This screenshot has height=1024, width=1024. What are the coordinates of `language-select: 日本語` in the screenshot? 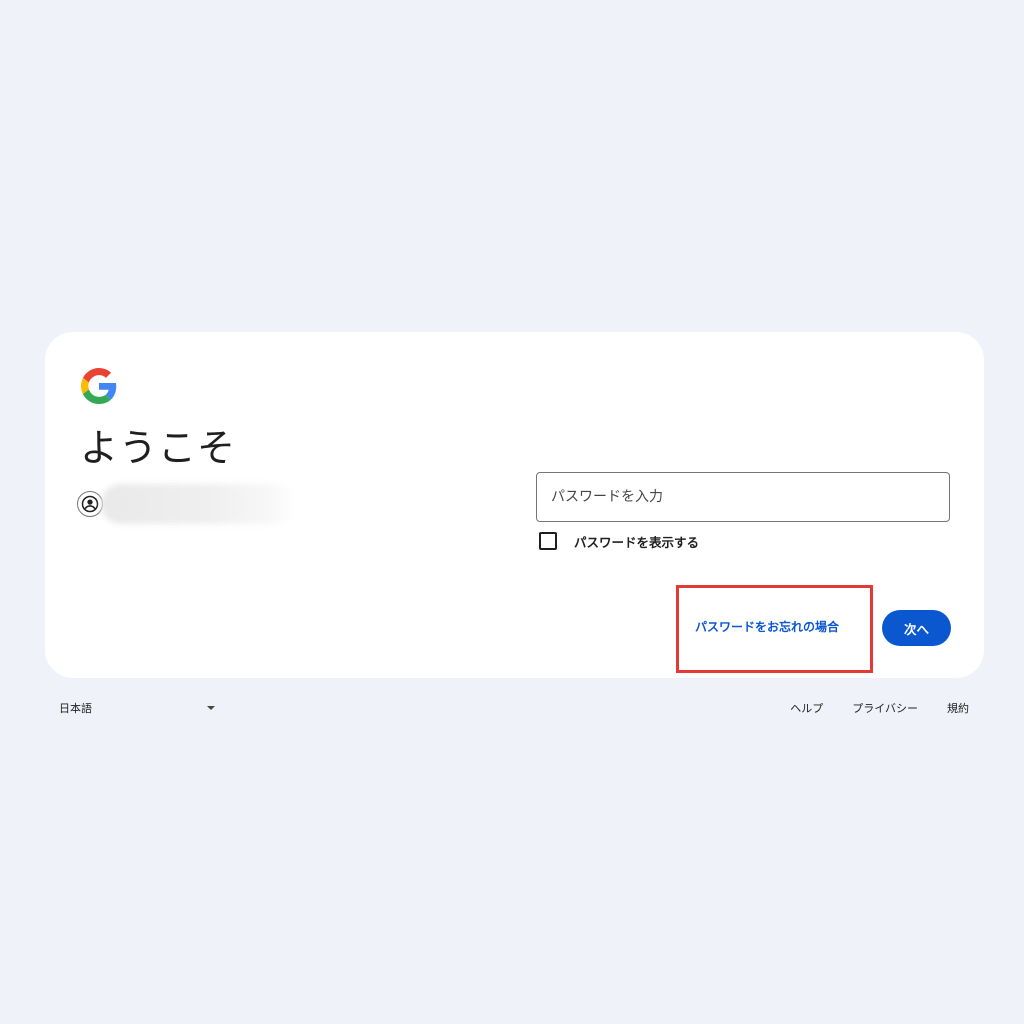 It's located at (137, 708).